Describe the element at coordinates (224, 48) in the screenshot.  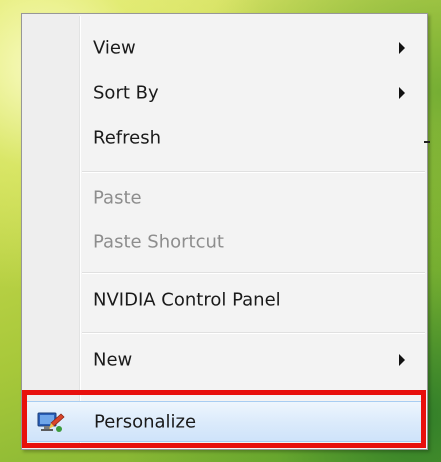
I see `menu-item-view: View` at that location.